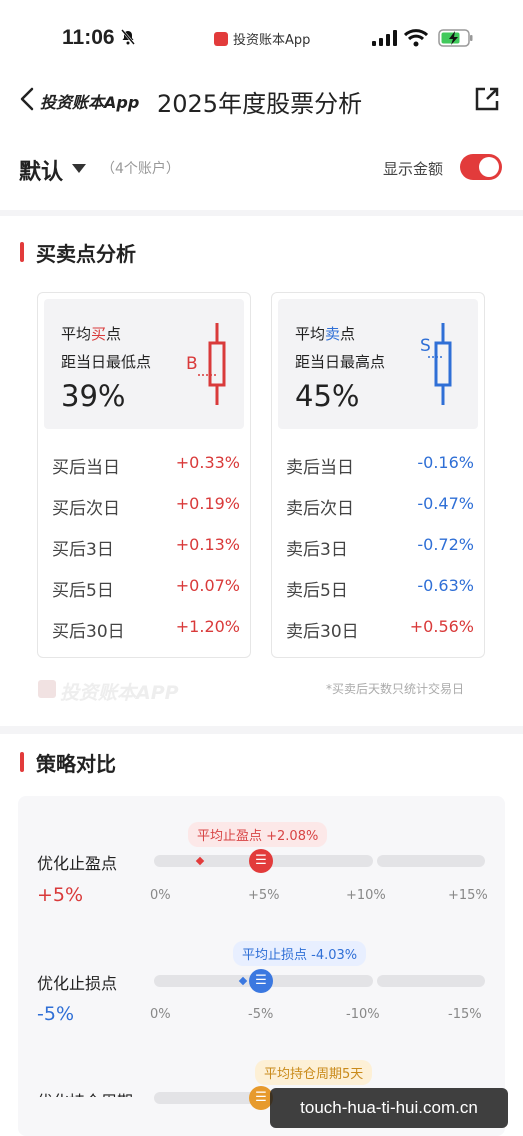 This screenshot has height=1136, width=523. What do you see at coordinates (264, 895) in the screenshot?
I see `tick-label: +5%` at bounding box center [264, 895].